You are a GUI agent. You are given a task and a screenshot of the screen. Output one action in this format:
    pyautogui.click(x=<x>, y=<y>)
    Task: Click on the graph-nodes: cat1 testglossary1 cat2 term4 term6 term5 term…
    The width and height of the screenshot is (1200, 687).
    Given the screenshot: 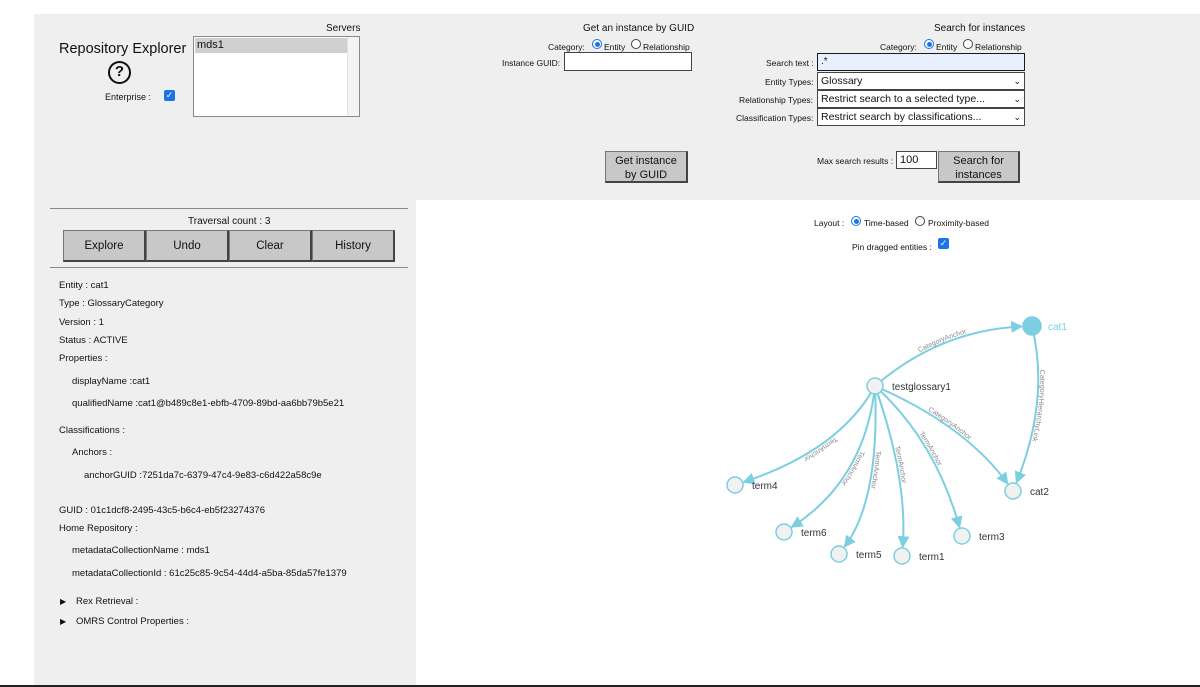 What is the action you would take?
    pyautogui.click(x=896, y=440)
    